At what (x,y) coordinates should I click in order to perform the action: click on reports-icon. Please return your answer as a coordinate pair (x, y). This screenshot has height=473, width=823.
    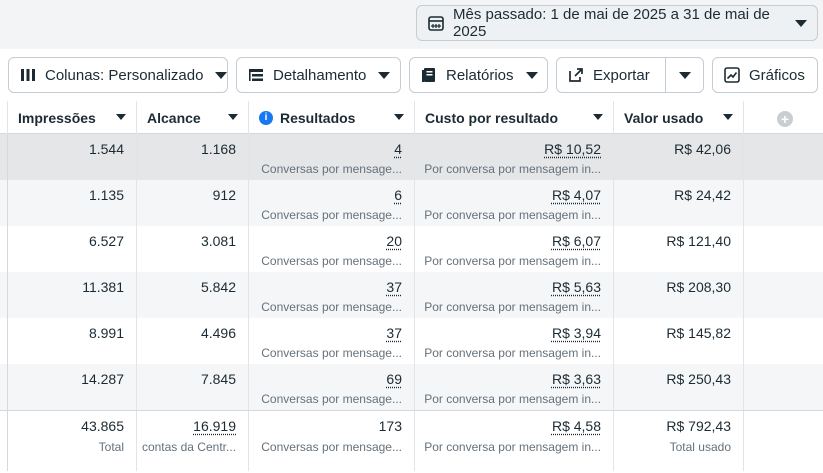
    Looking at the image, I should click on (428, 75).